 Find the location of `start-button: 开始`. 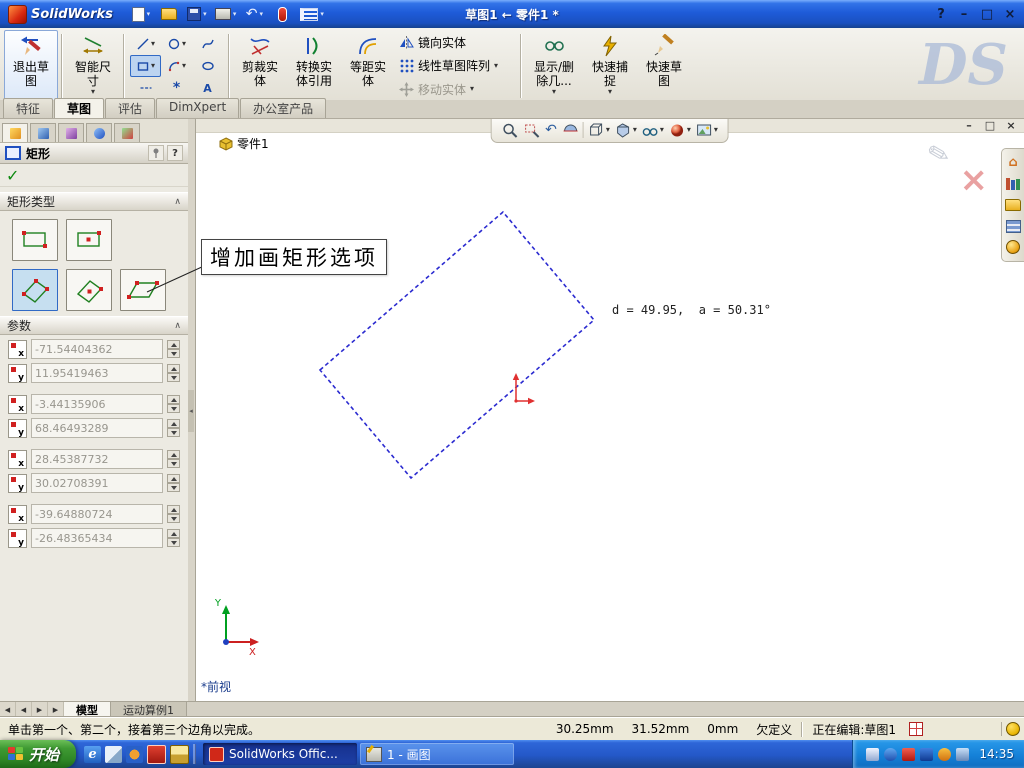

start-button: 开始 is located at coordinates (38, 754).